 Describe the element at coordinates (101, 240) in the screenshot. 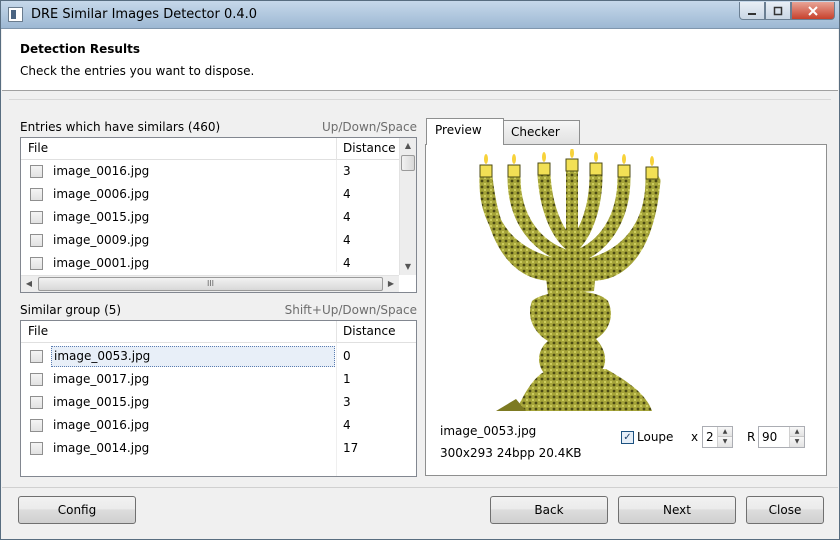

I see `file-name: image_0009.jpg` at that location.